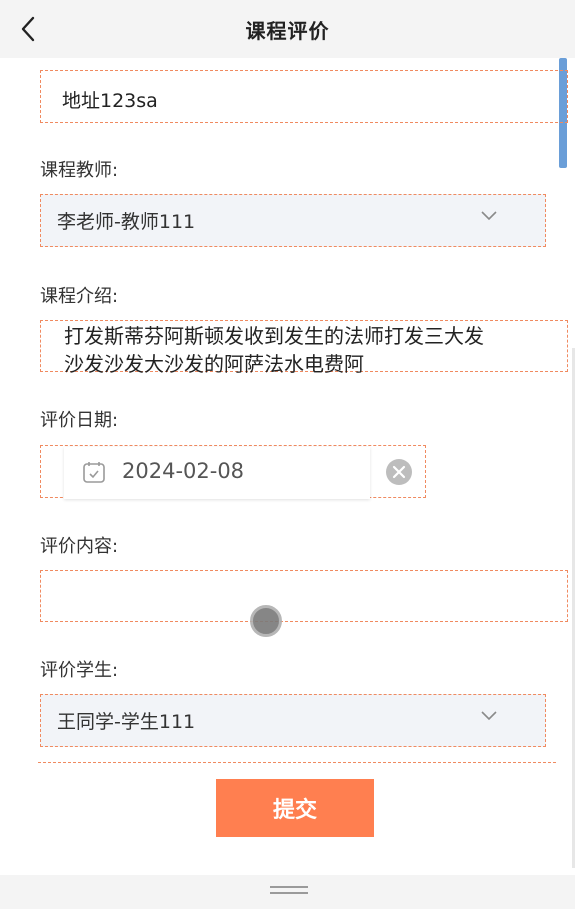 This screenshot has height=909, width=575. I want to click on header-bar: 课程评价, so click(287, 29).